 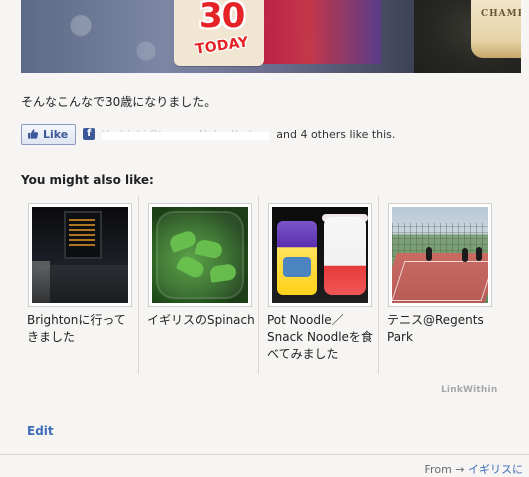 I want to click on from-label: From → イギリスに, so click(x=474, y=469).